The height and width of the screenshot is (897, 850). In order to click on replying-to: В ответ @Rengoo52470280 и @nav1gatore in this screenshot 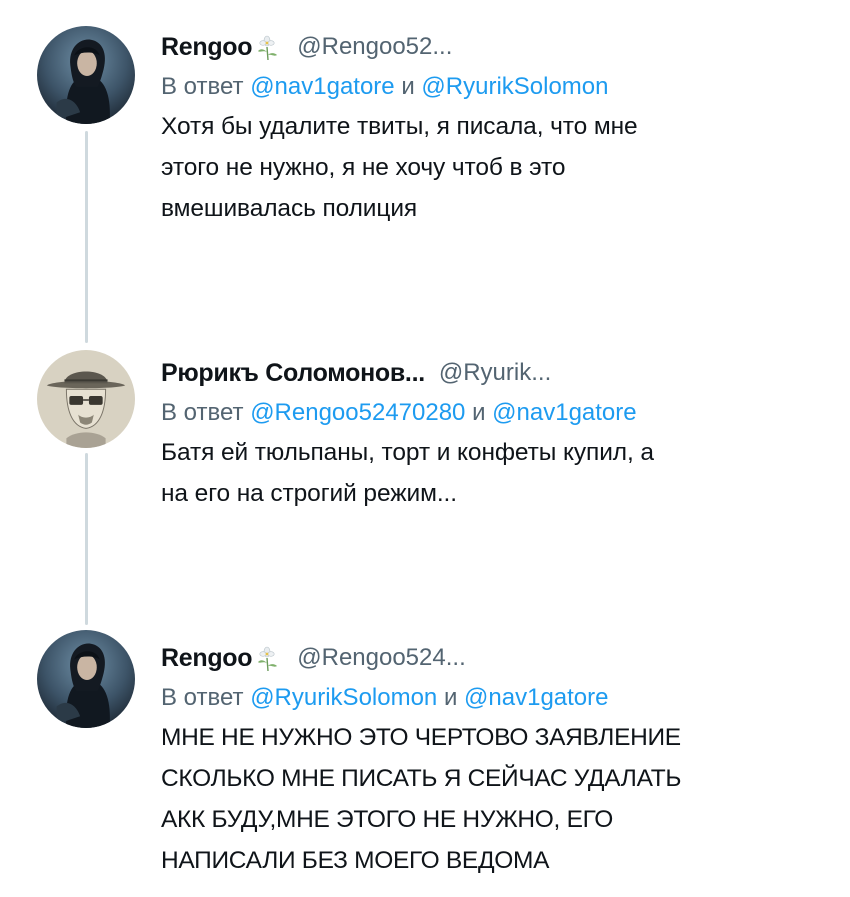, I will do `click(485, 413)`.